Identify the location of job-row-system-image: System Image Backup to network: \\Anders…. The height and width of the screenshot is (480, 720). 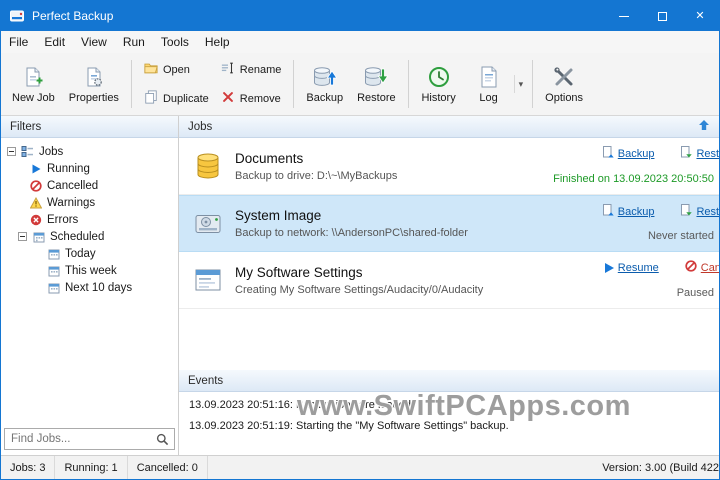
(449, 223).